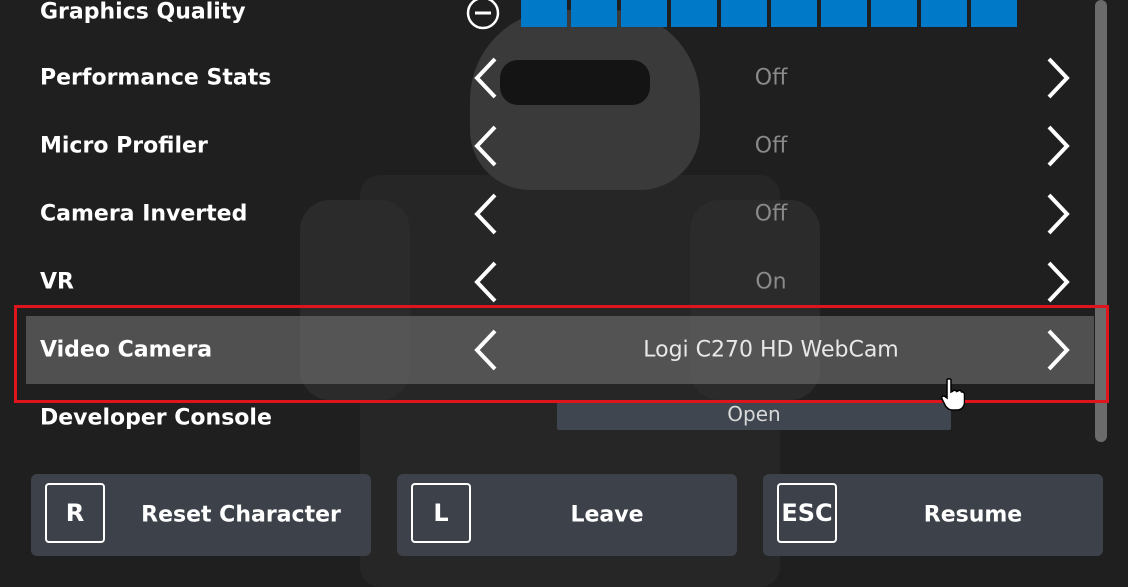  Describe the element at coordinates (241, 515) in the screenshot. I see `action-label: Reset Character` at that location.